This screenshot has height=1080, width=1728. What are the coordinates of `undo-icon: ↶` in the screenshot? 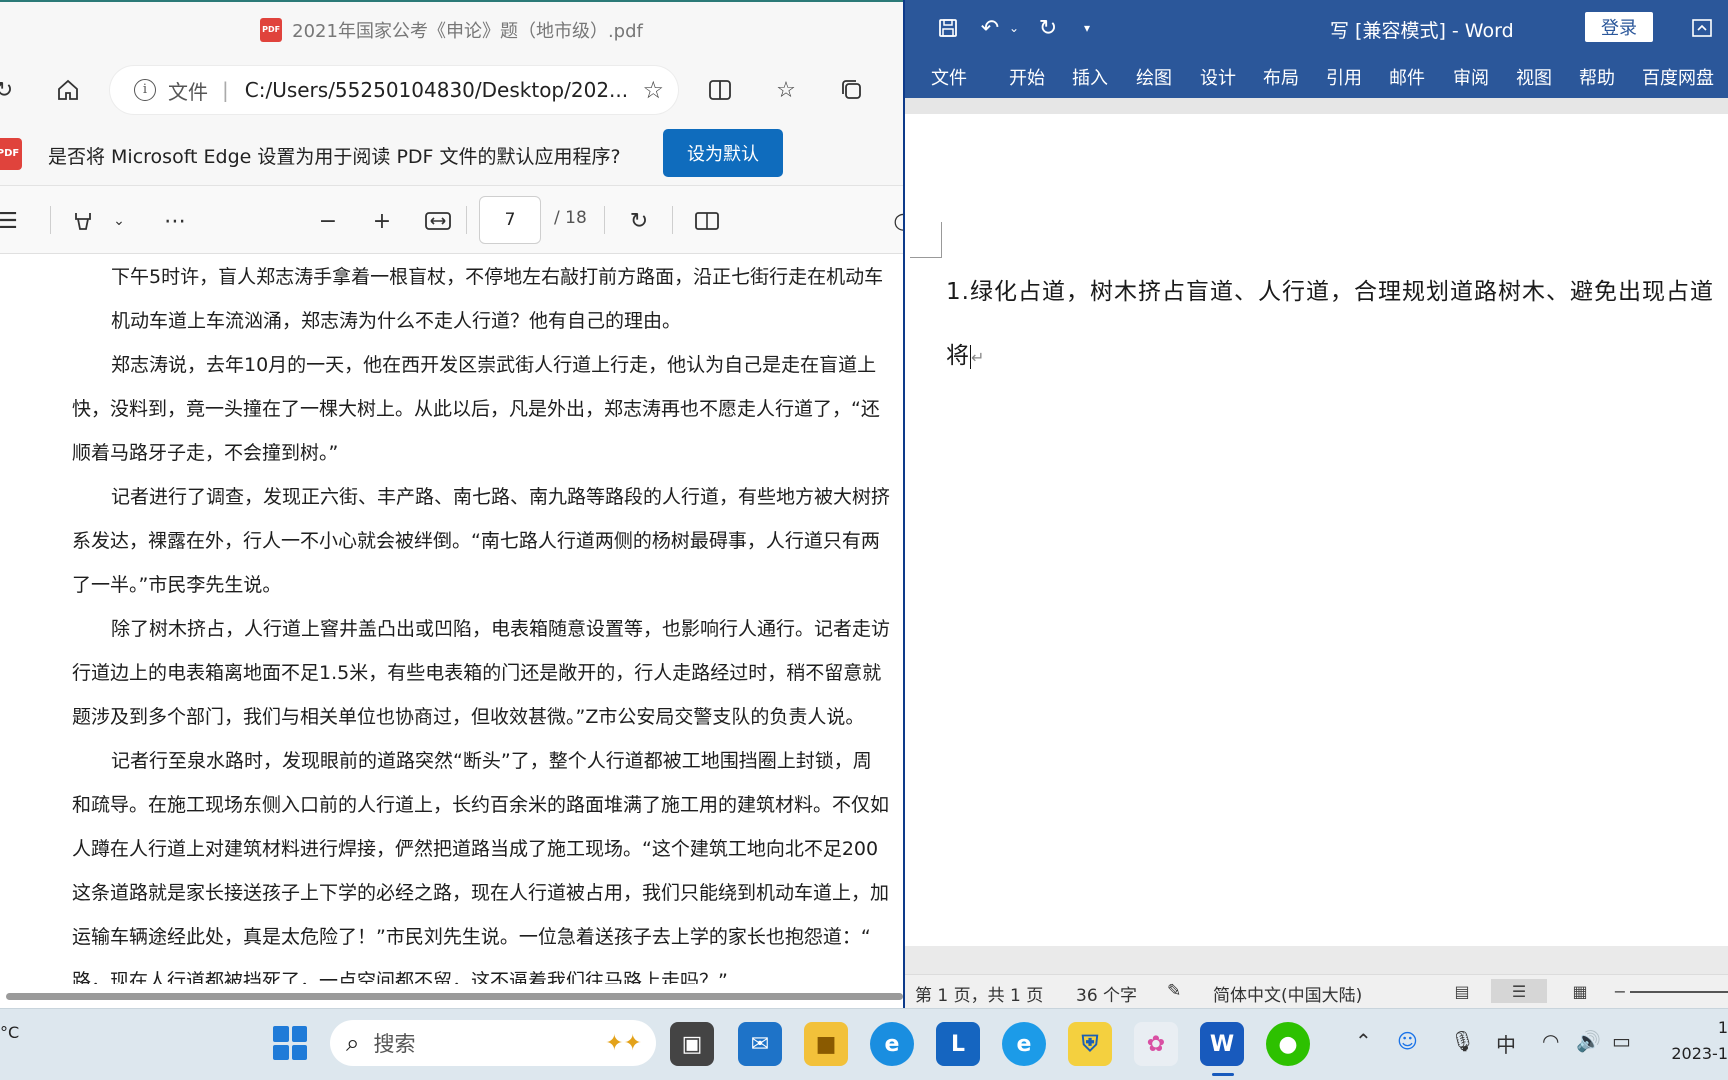 It's located at (990, 28).